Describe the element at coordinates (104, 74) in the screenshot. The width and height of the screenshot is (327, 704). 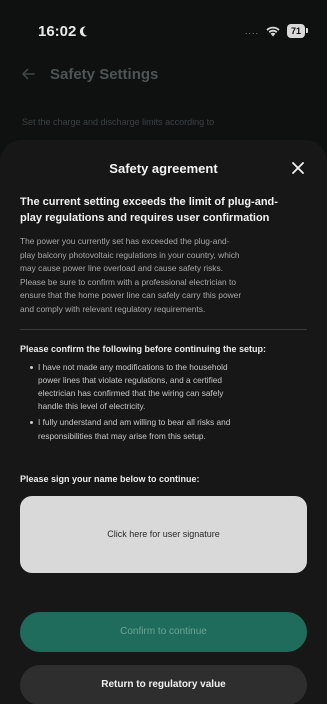
I see `page-title: Safety Settings` at that location.